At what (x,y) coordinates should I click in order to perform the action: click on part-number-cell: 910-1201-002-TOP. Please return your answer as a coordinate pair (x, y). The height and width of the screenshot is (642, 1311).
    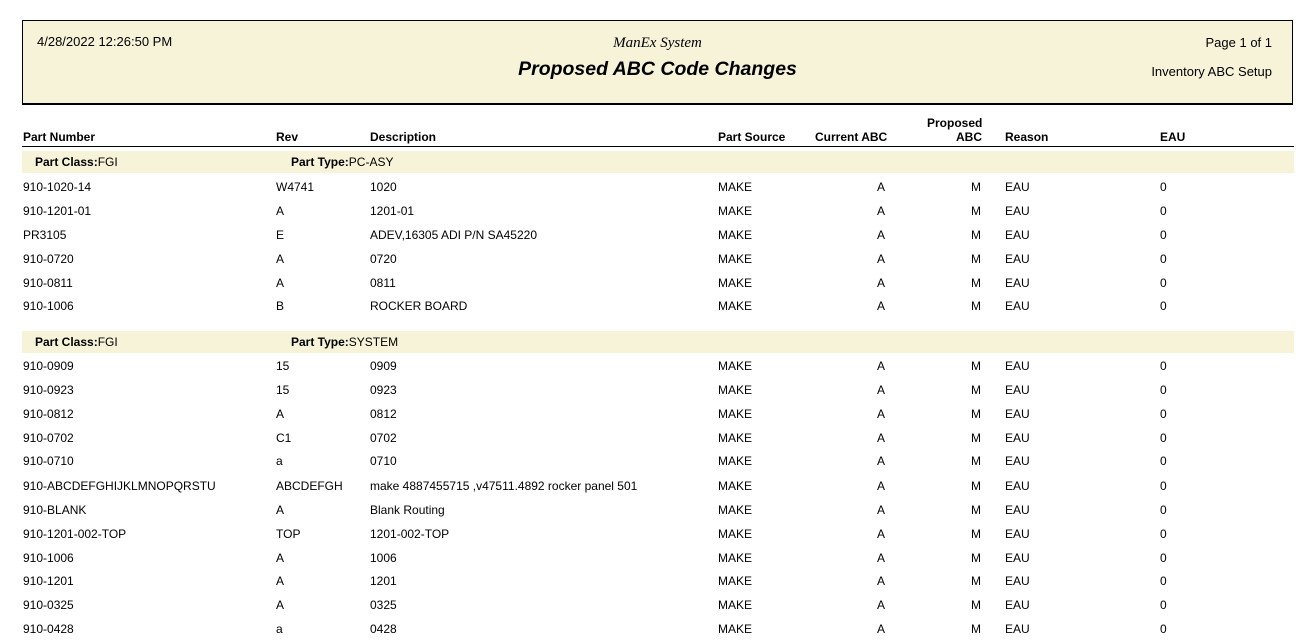
    Looking at the image, I should click on (75, 534).